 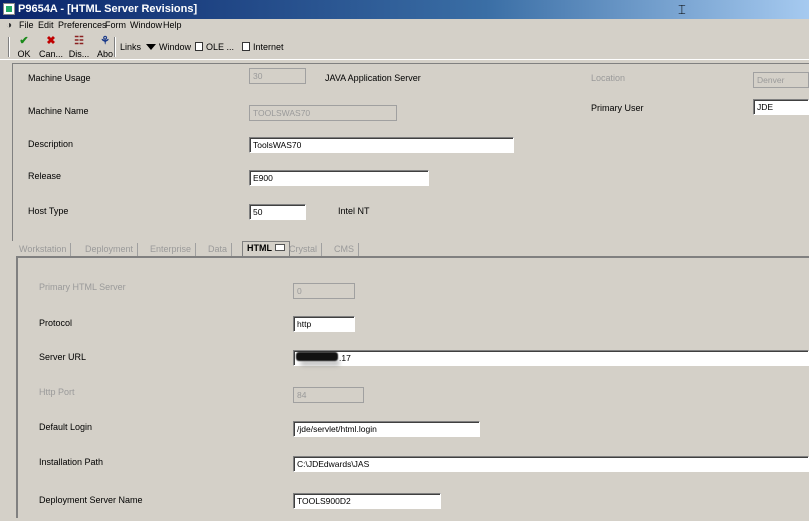 I want to click on tab-cms: CMS, so click(x=344, y=249).